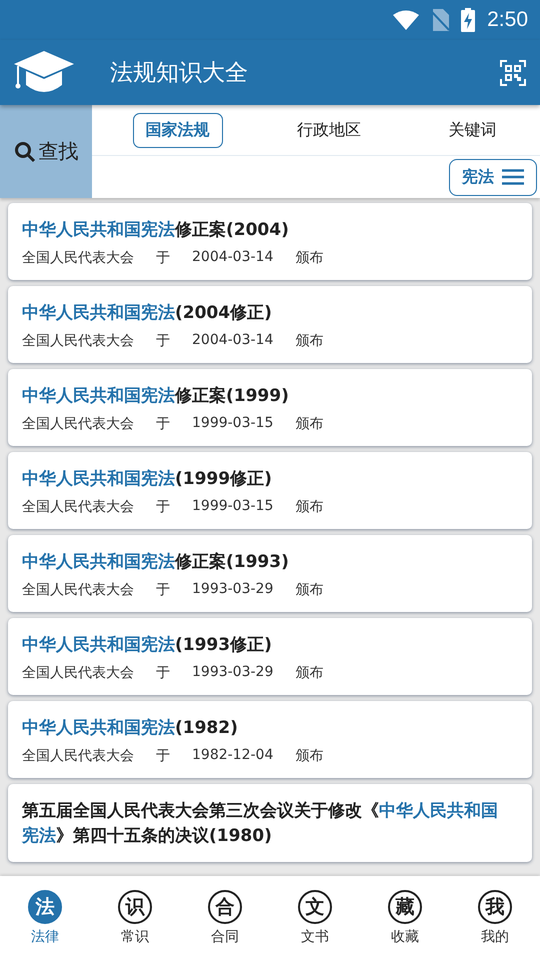  Describe the element at coordinates (315, 907) in the screenshot. I see `nav-icon: 文` at that location.